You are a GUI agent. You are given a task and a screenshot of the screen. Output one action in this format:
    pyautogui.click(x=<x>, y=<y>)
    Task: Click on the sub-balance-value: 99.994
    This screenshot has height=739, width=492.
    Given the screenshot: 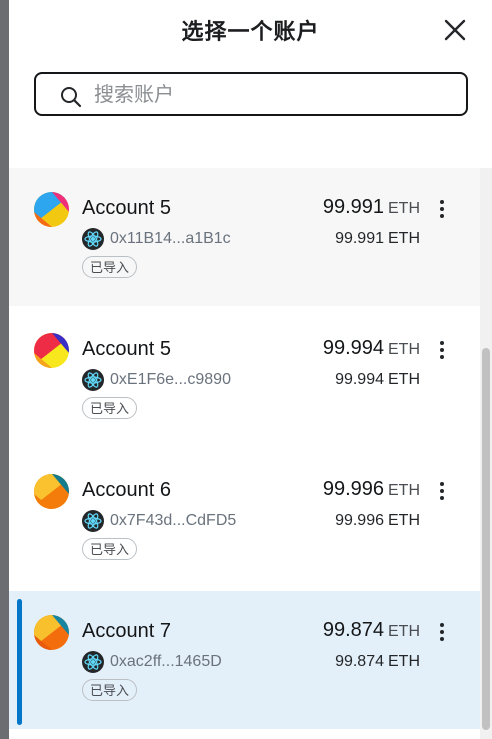 What is the action you would take?
    pyautogui.click(x=359, y=379)
    